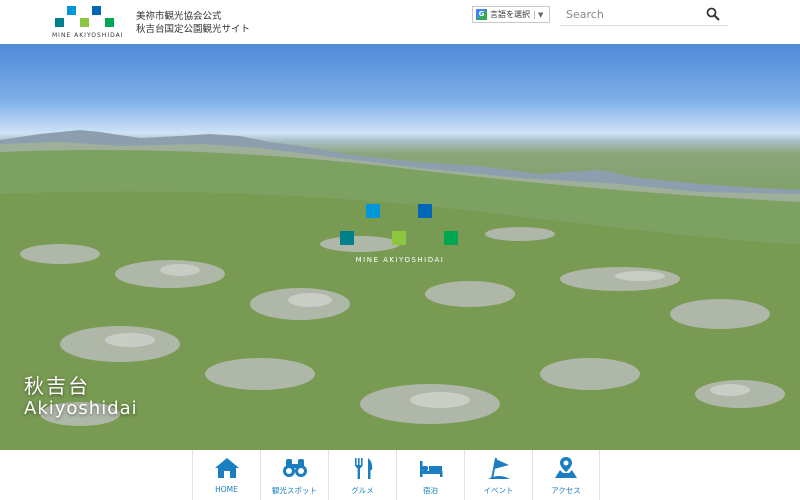 Image resolution: width=800 pixels, height=500 pixels. I want to click on hero-logo-square-navy, so click(425, 211).